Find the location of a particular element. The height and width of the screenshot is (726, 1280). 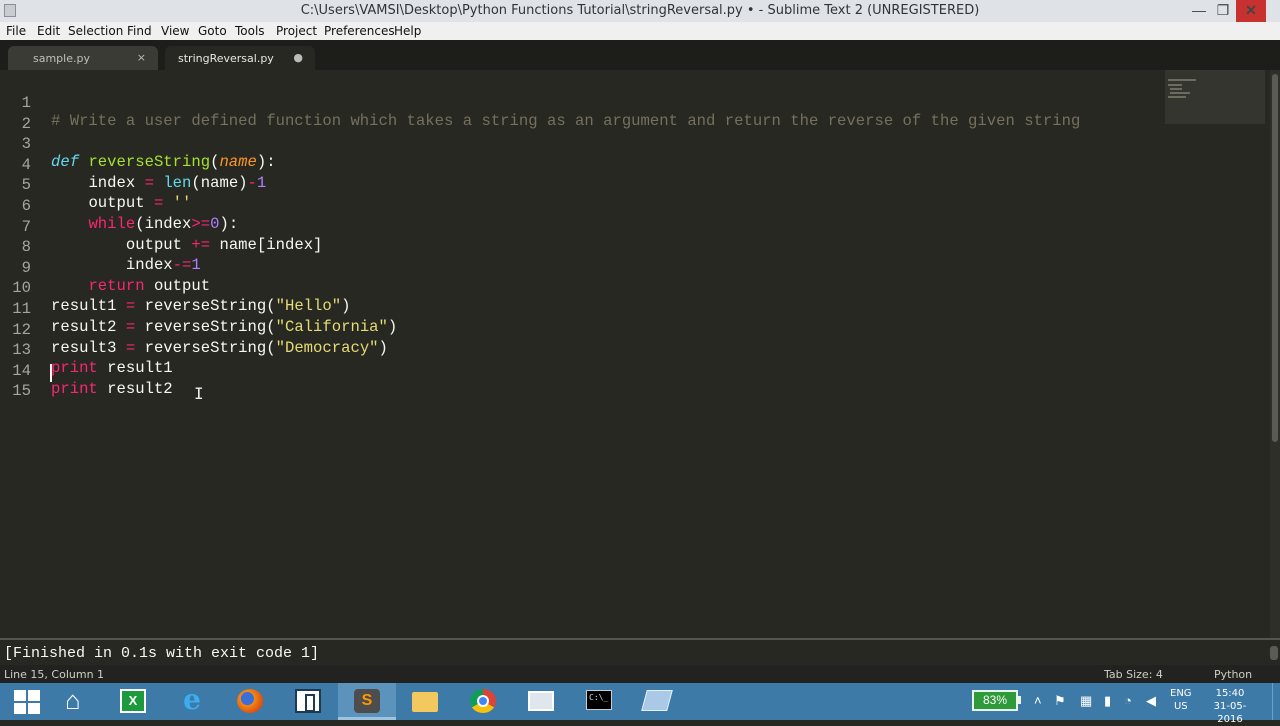

close-button: ✕ is located at coordinates (1251, 11).